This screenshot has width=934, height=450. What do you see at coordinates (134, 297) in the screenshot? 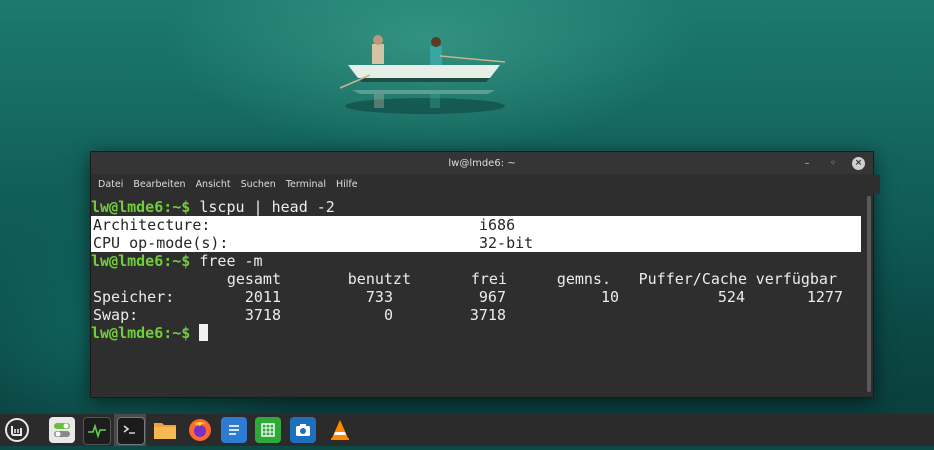
I see `row-label: Speicher:` at bounding box center [134, 297].